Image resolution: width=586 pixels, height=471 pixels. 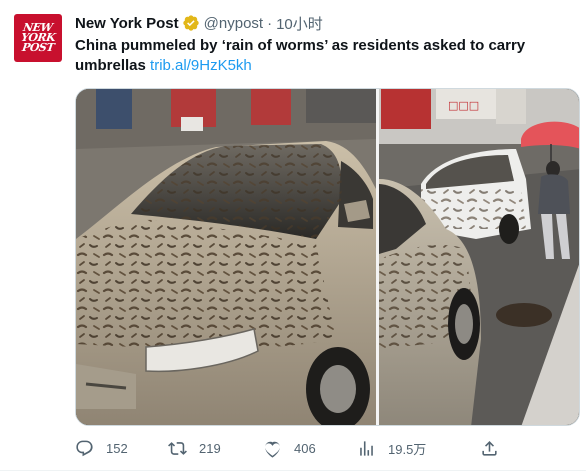 I want to click on like-count: 406, so click(x=305, y=448).